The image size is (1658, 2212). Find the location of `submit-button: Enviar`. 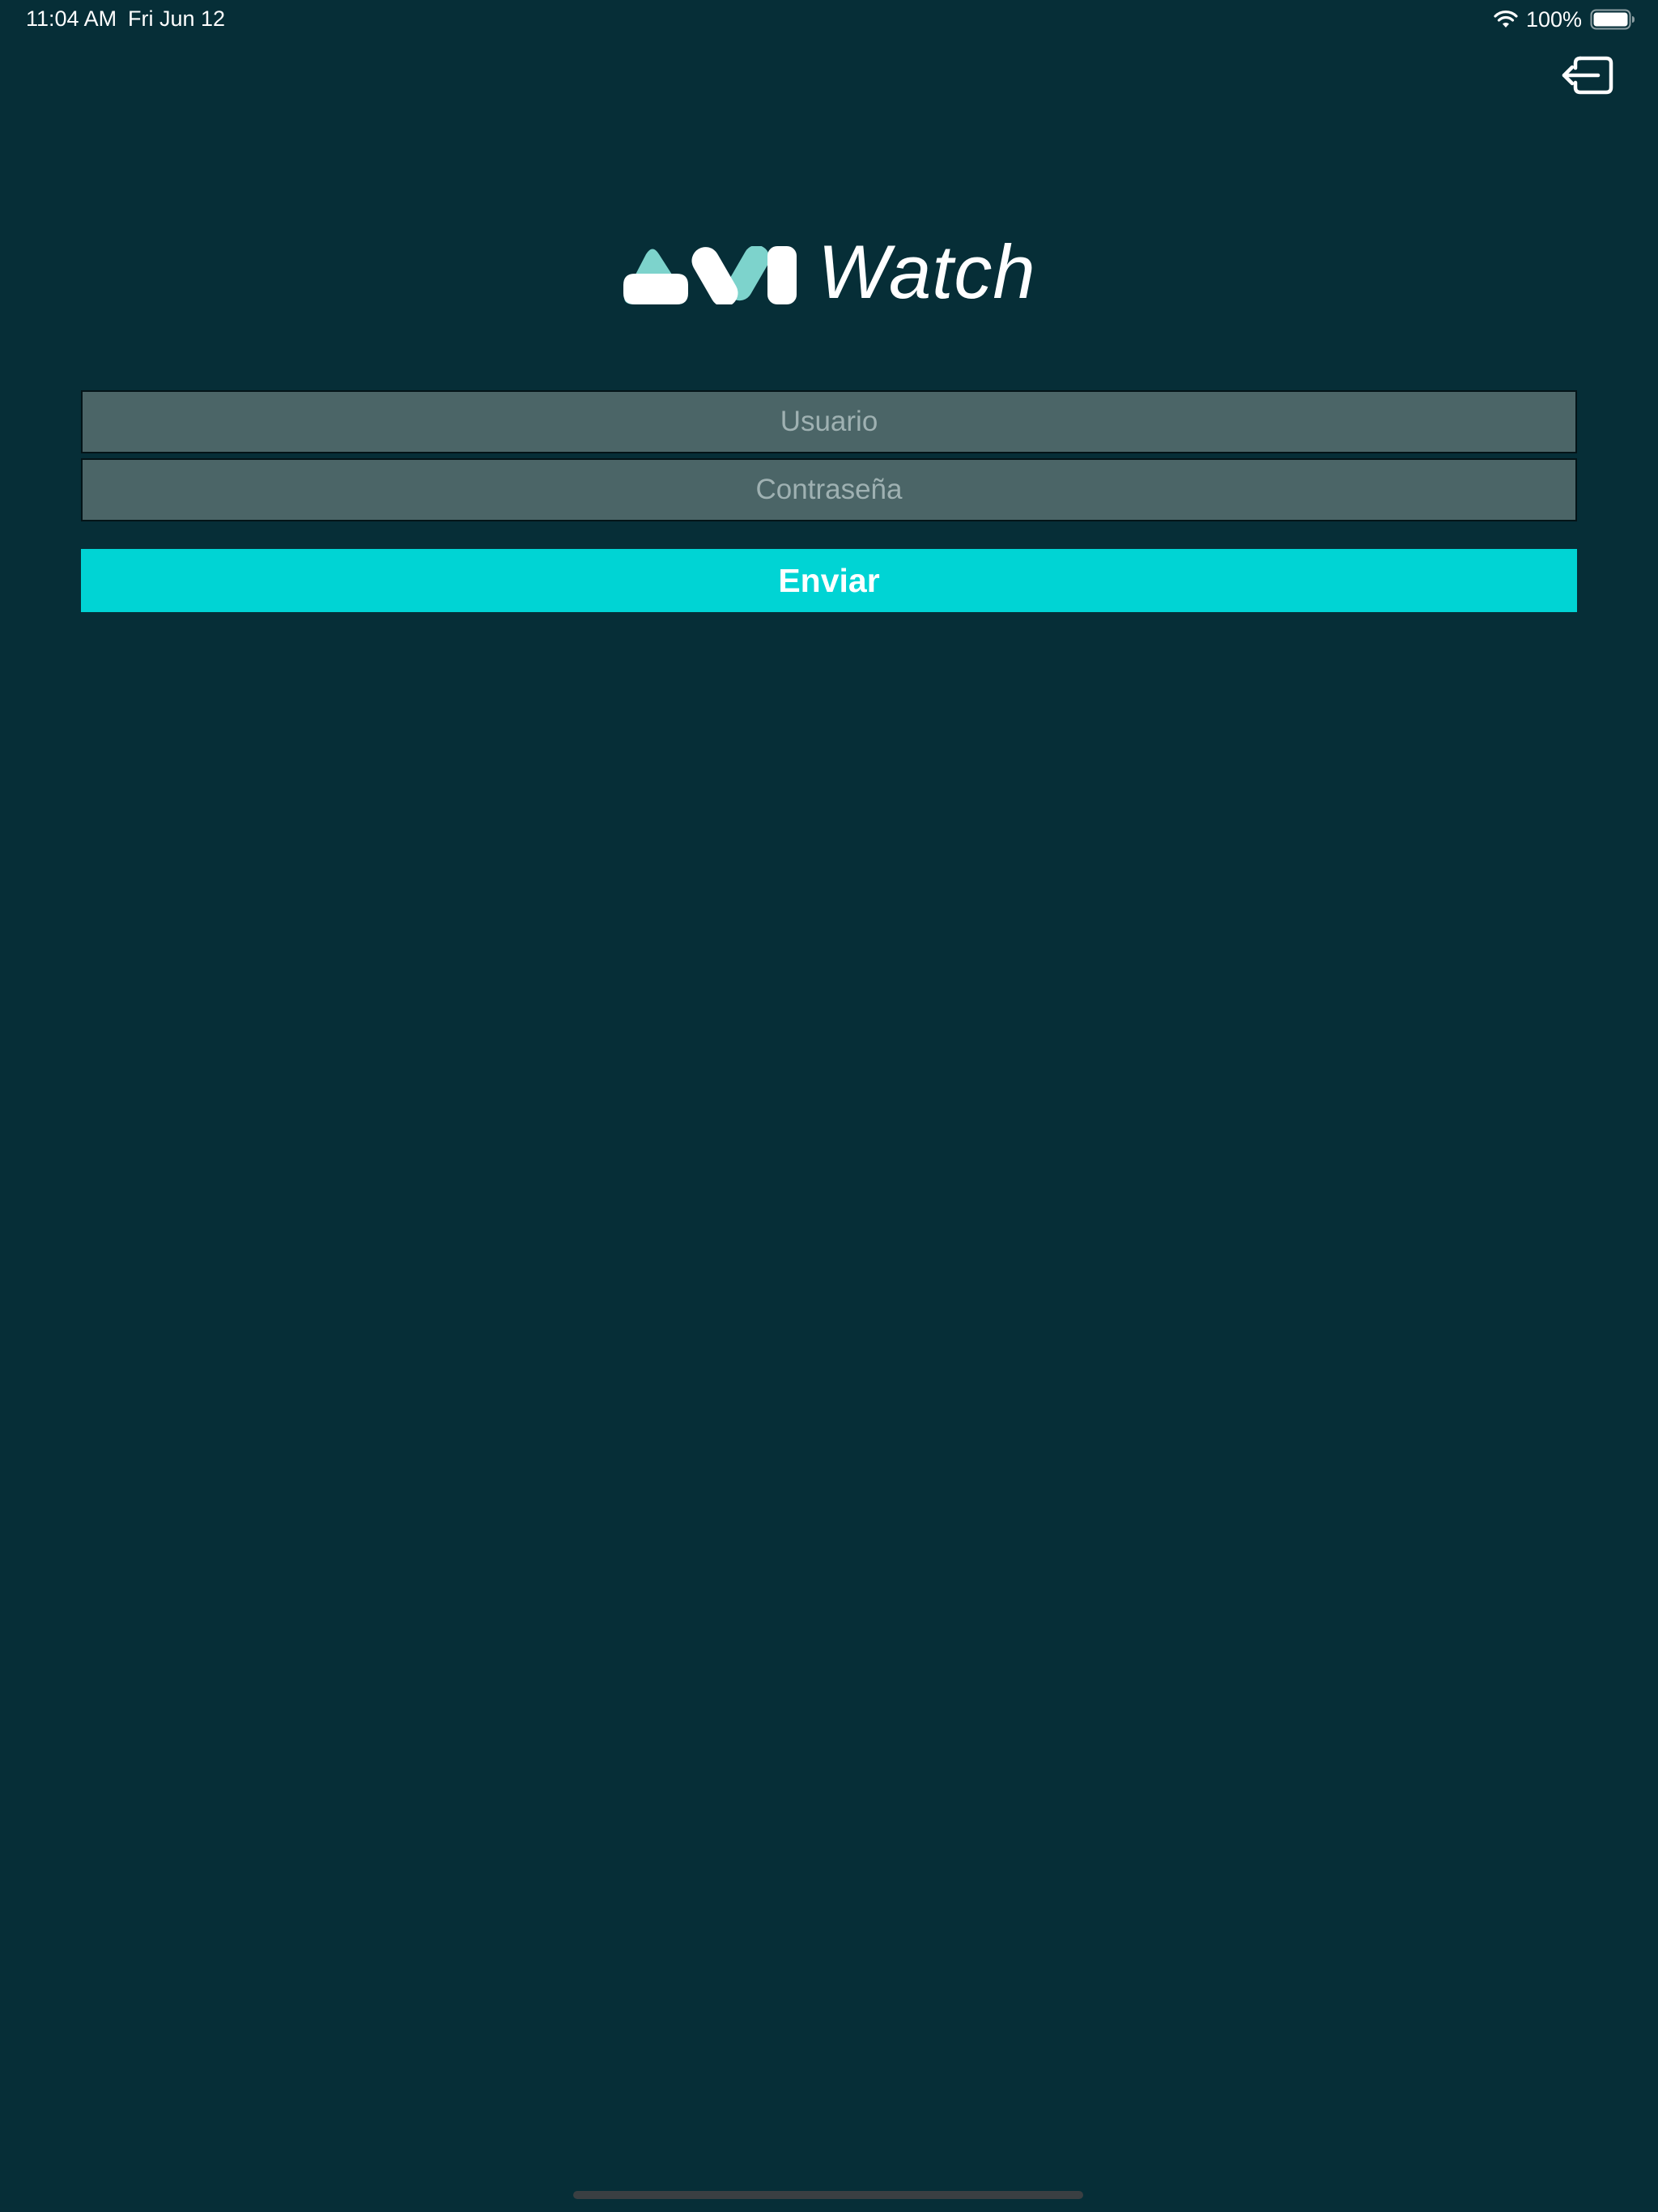

submit-button: Enviar is located at coordinates (829, 581).